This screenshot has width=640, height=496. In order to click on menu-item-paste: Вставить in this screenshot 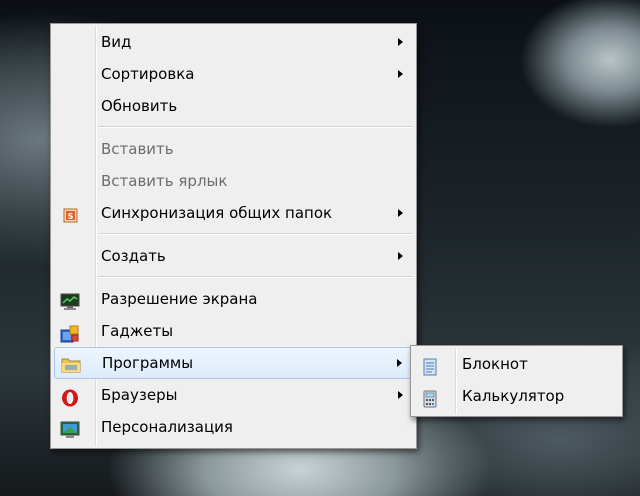, I will do `click(233, 149)`.